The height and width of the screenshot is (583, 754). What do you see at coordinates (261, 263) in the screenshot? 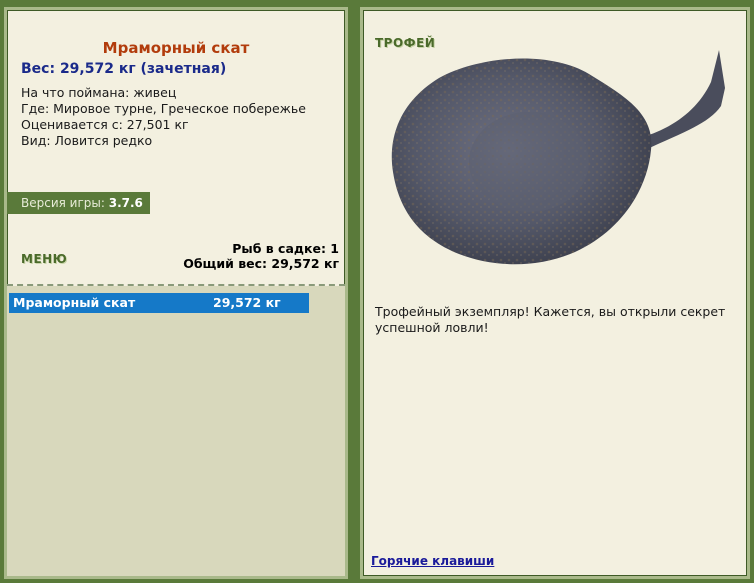
I see `keepnet-total: Общий вес: 29,572 кг` at bounding box center [261, 263].